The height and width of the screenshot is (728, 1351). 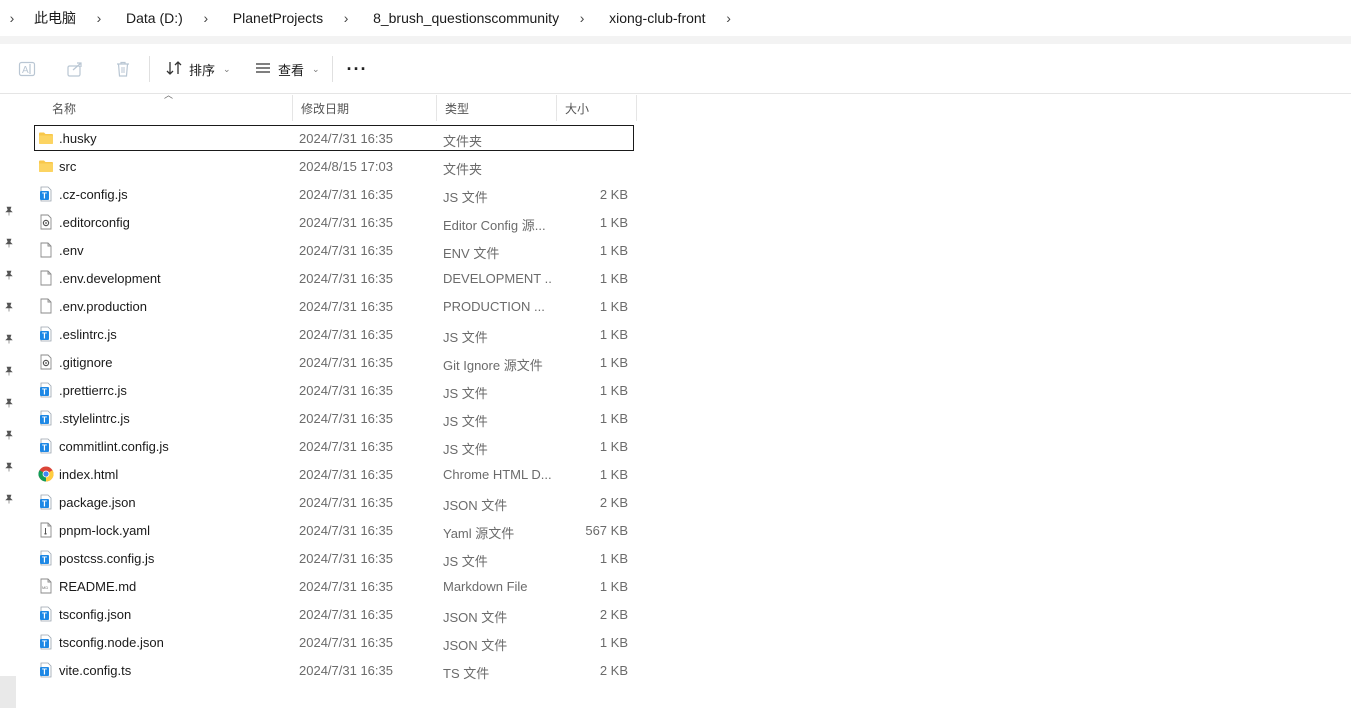 I want to click on file-type: ENV 文件, so click(x=471, y=253).